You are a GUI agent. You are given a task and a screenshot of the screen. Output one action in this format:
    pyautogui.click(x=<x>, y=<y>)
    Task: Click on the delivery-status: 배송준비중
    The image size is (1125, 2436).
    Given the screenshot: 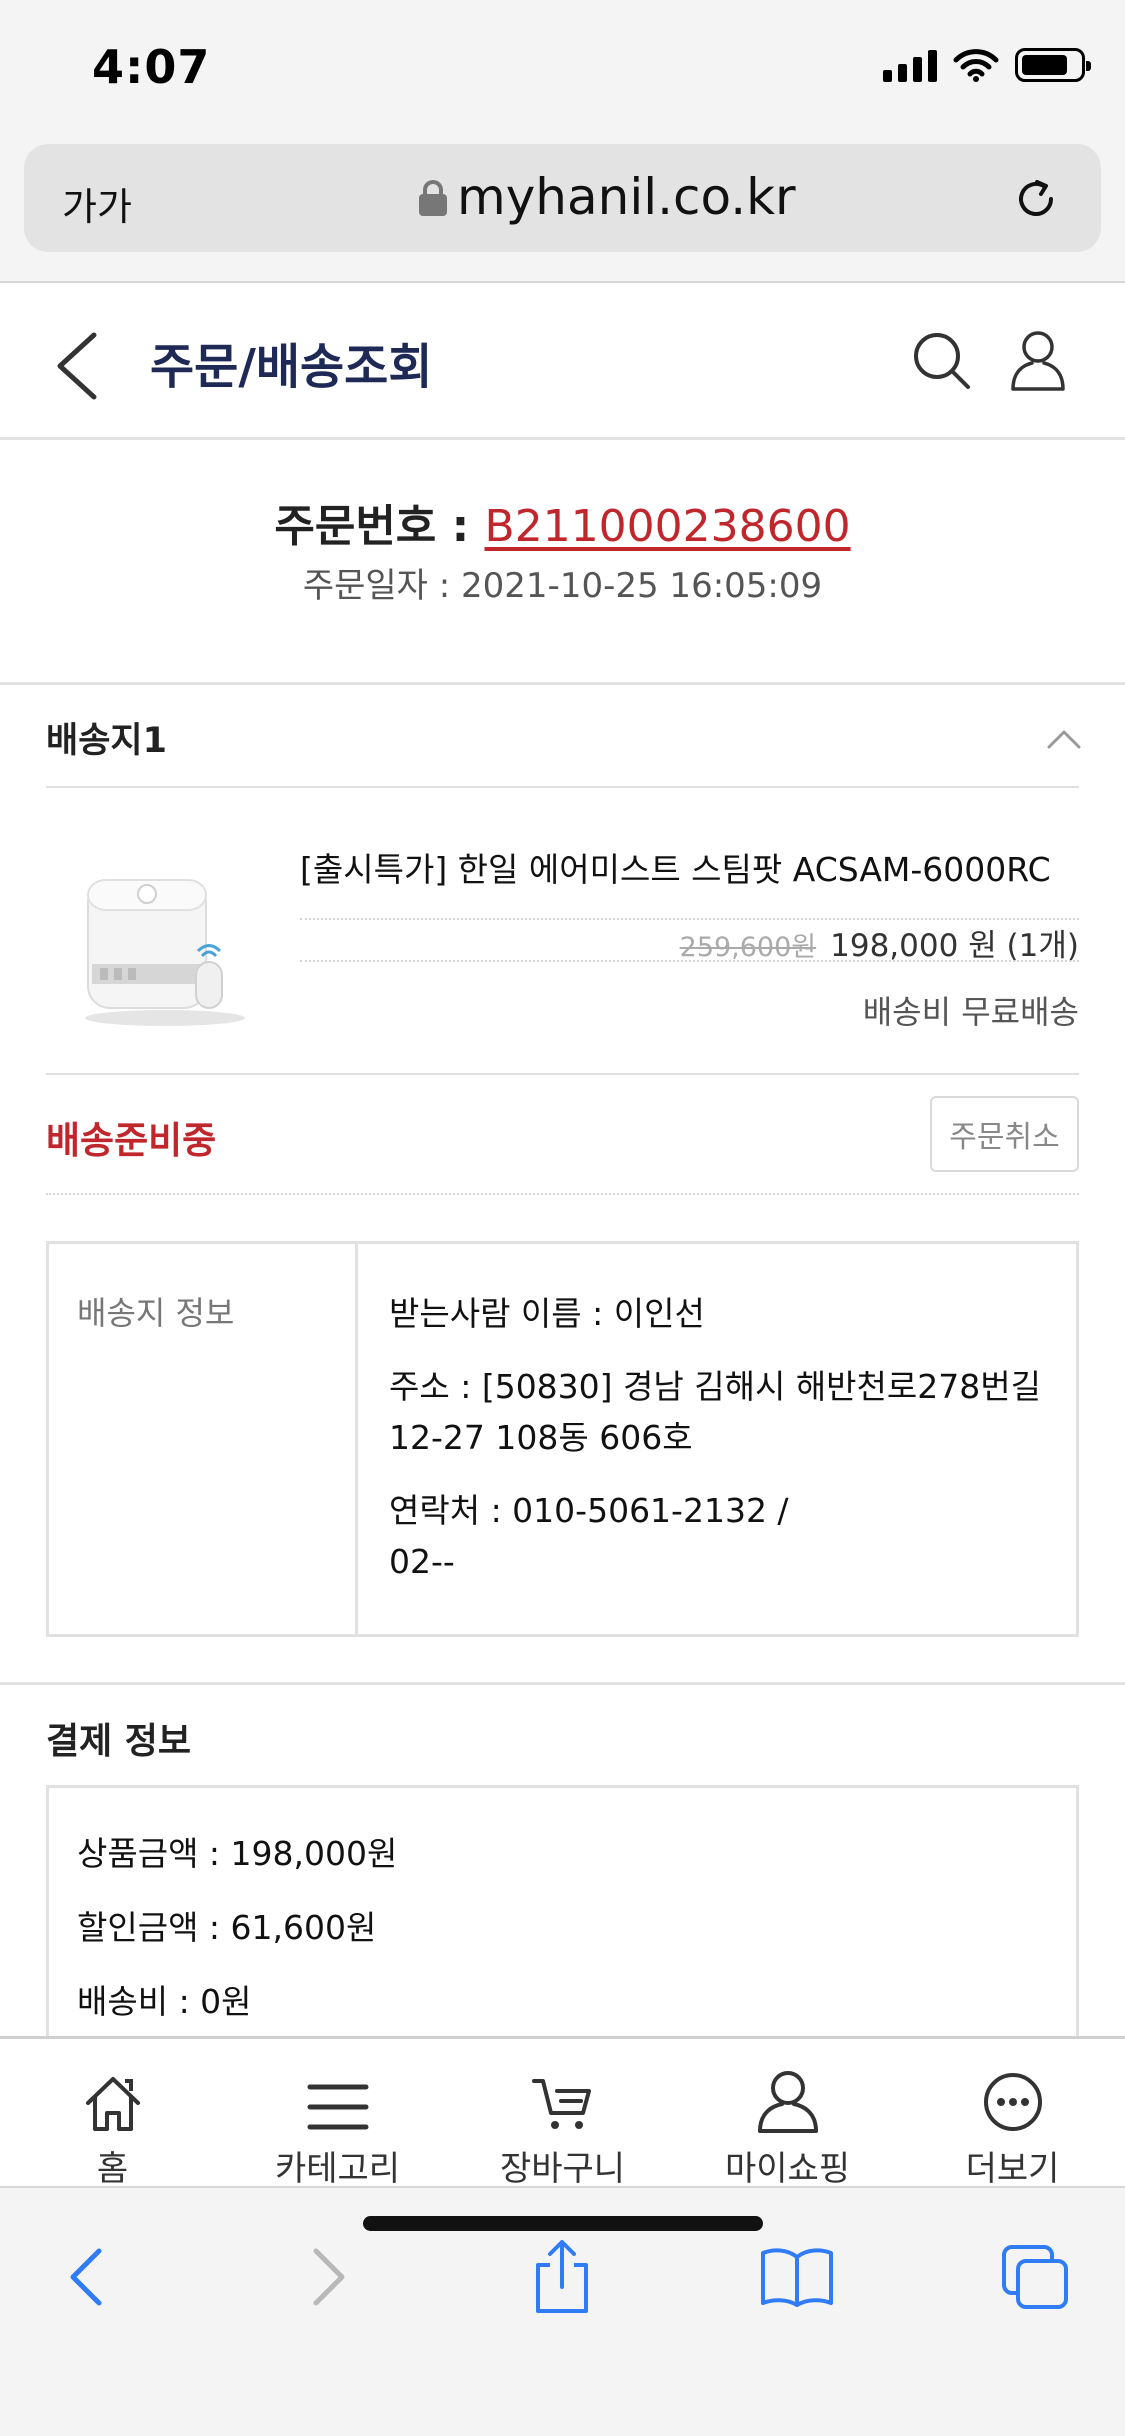 What is the action you would take?
    pyautogui.click(x=131, y=1140)
    